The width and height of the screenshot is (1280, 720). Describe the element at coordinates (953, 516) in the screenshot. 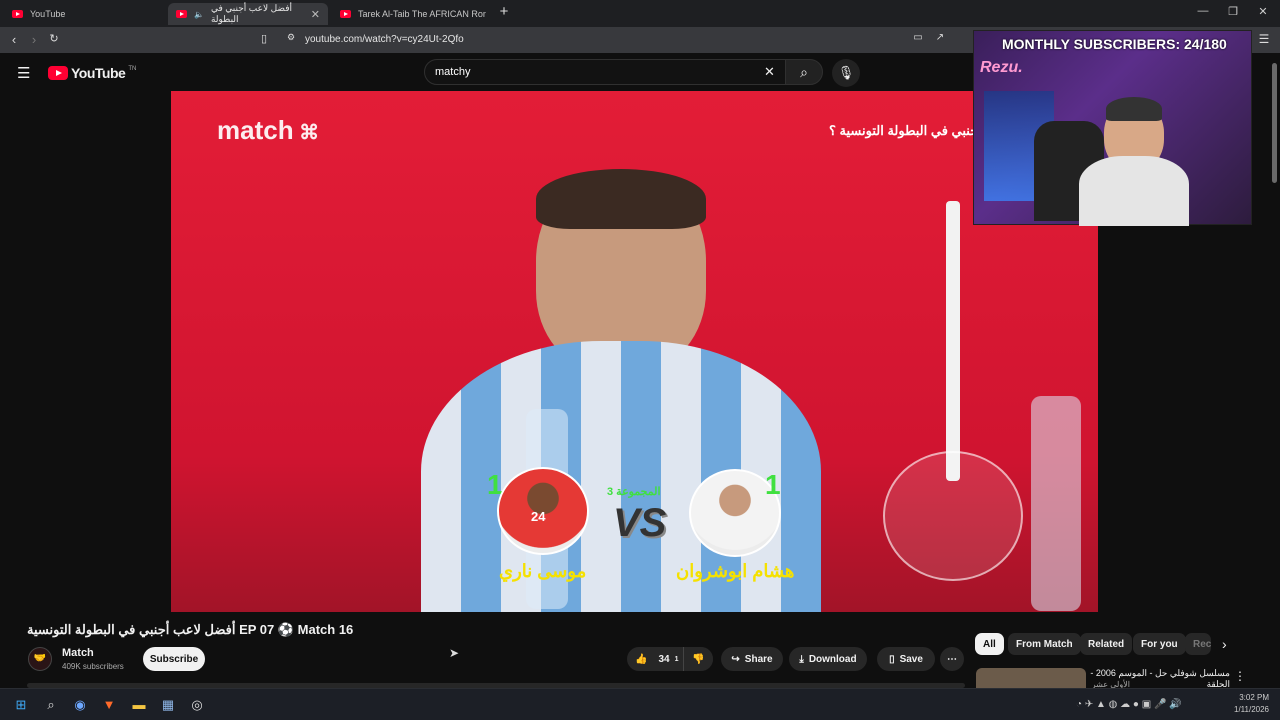

I see `glass-bowl` at that location.